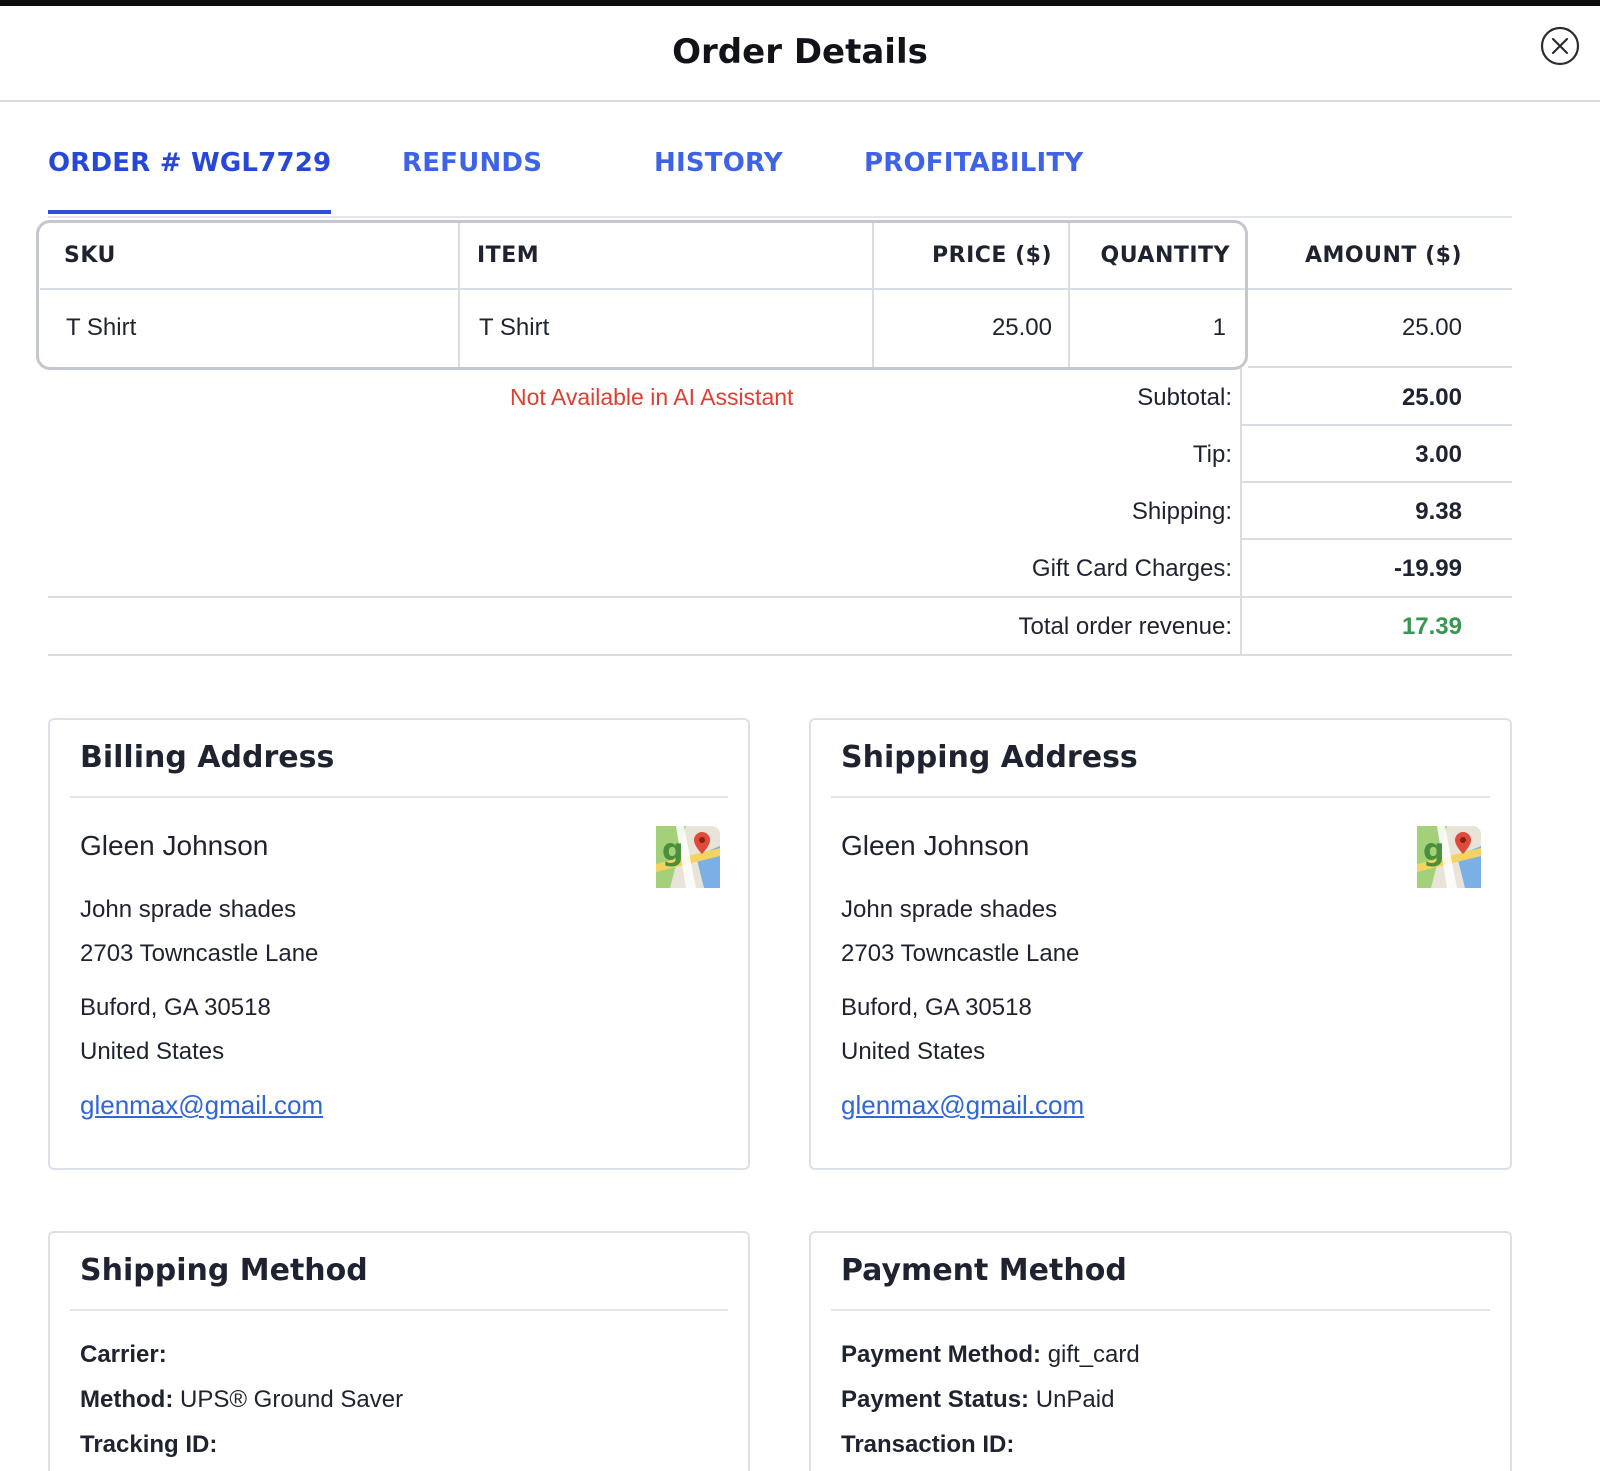  Describe the element at coordinates (174, 845) in the screenshot. I see `billing-name: Gleen Johnson` at that location.